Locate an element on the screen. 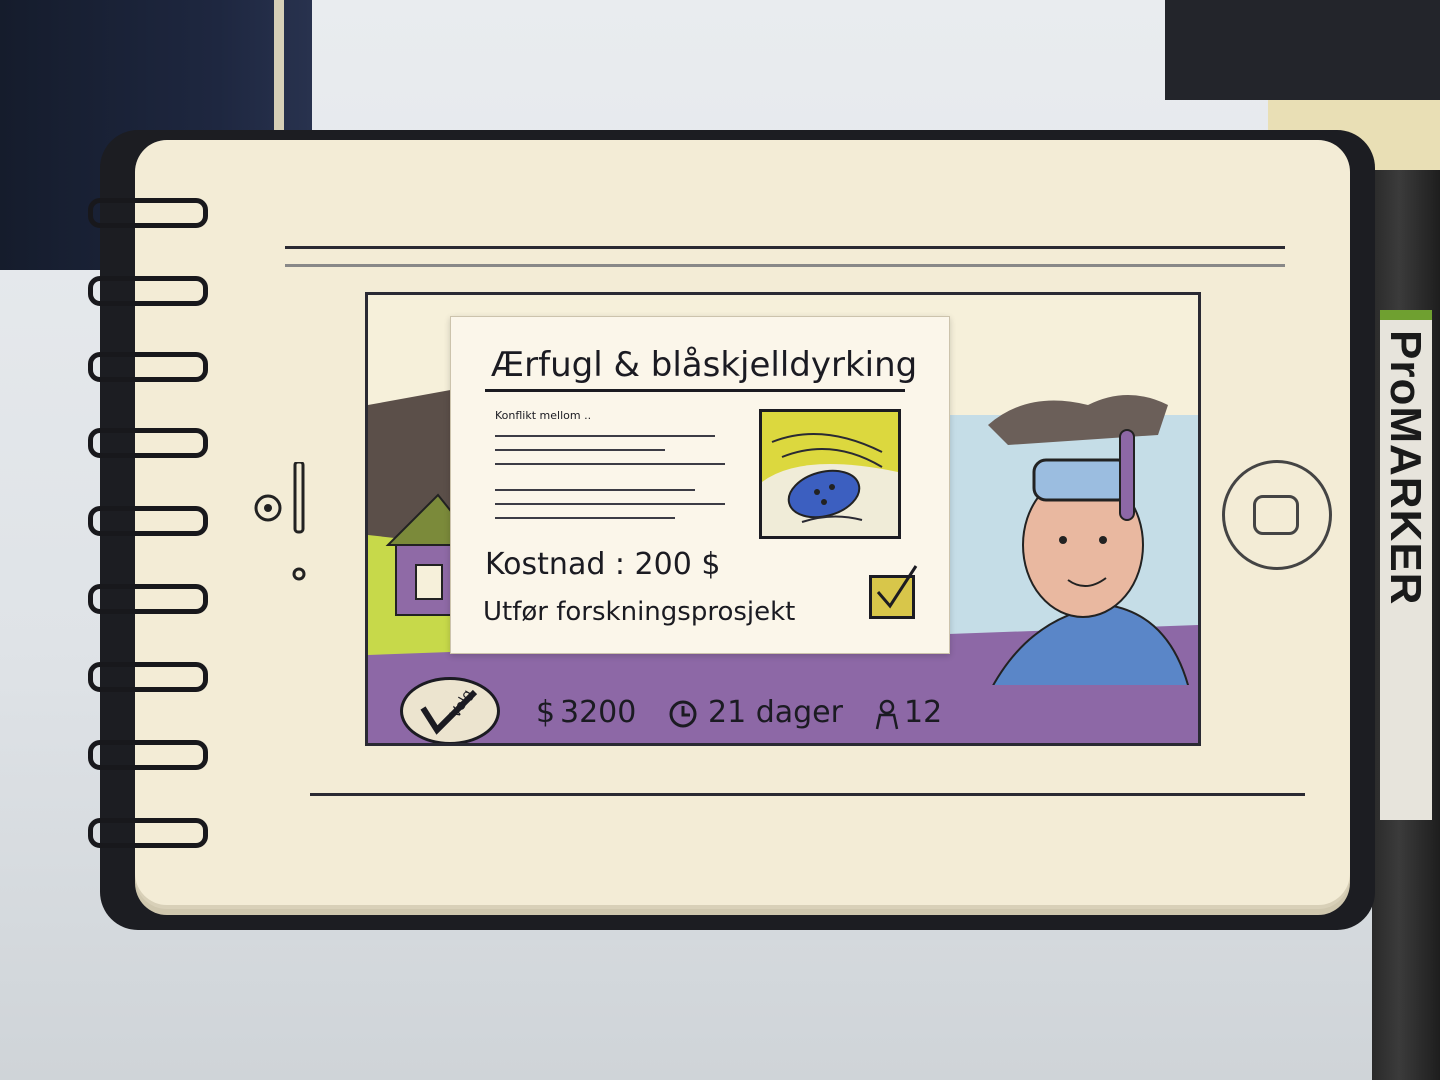  card-title: Ærfugl & blåskjelldyrking is located at coordinates (704, 365).